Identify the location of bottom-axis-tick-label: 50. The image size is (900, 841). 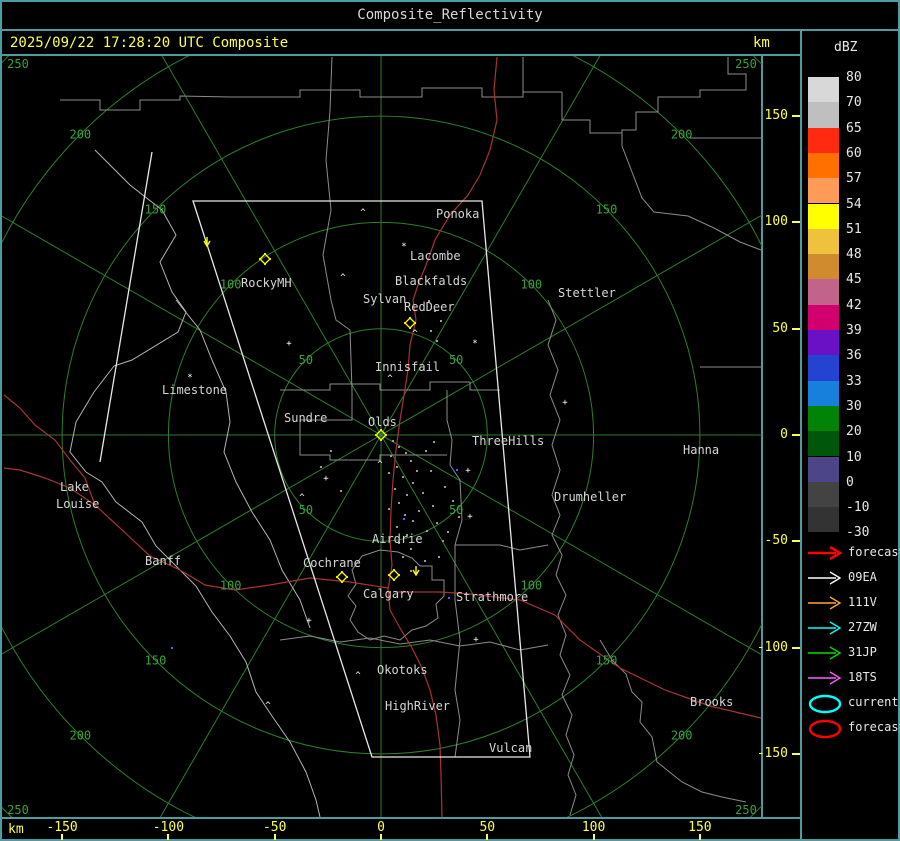
(487, 827).